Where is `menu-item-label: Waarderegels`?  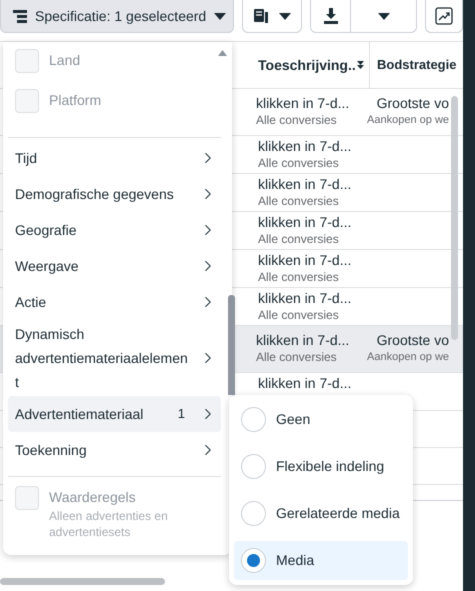 menu-item-label: Waarderegels is located at coordinates (93, 497).